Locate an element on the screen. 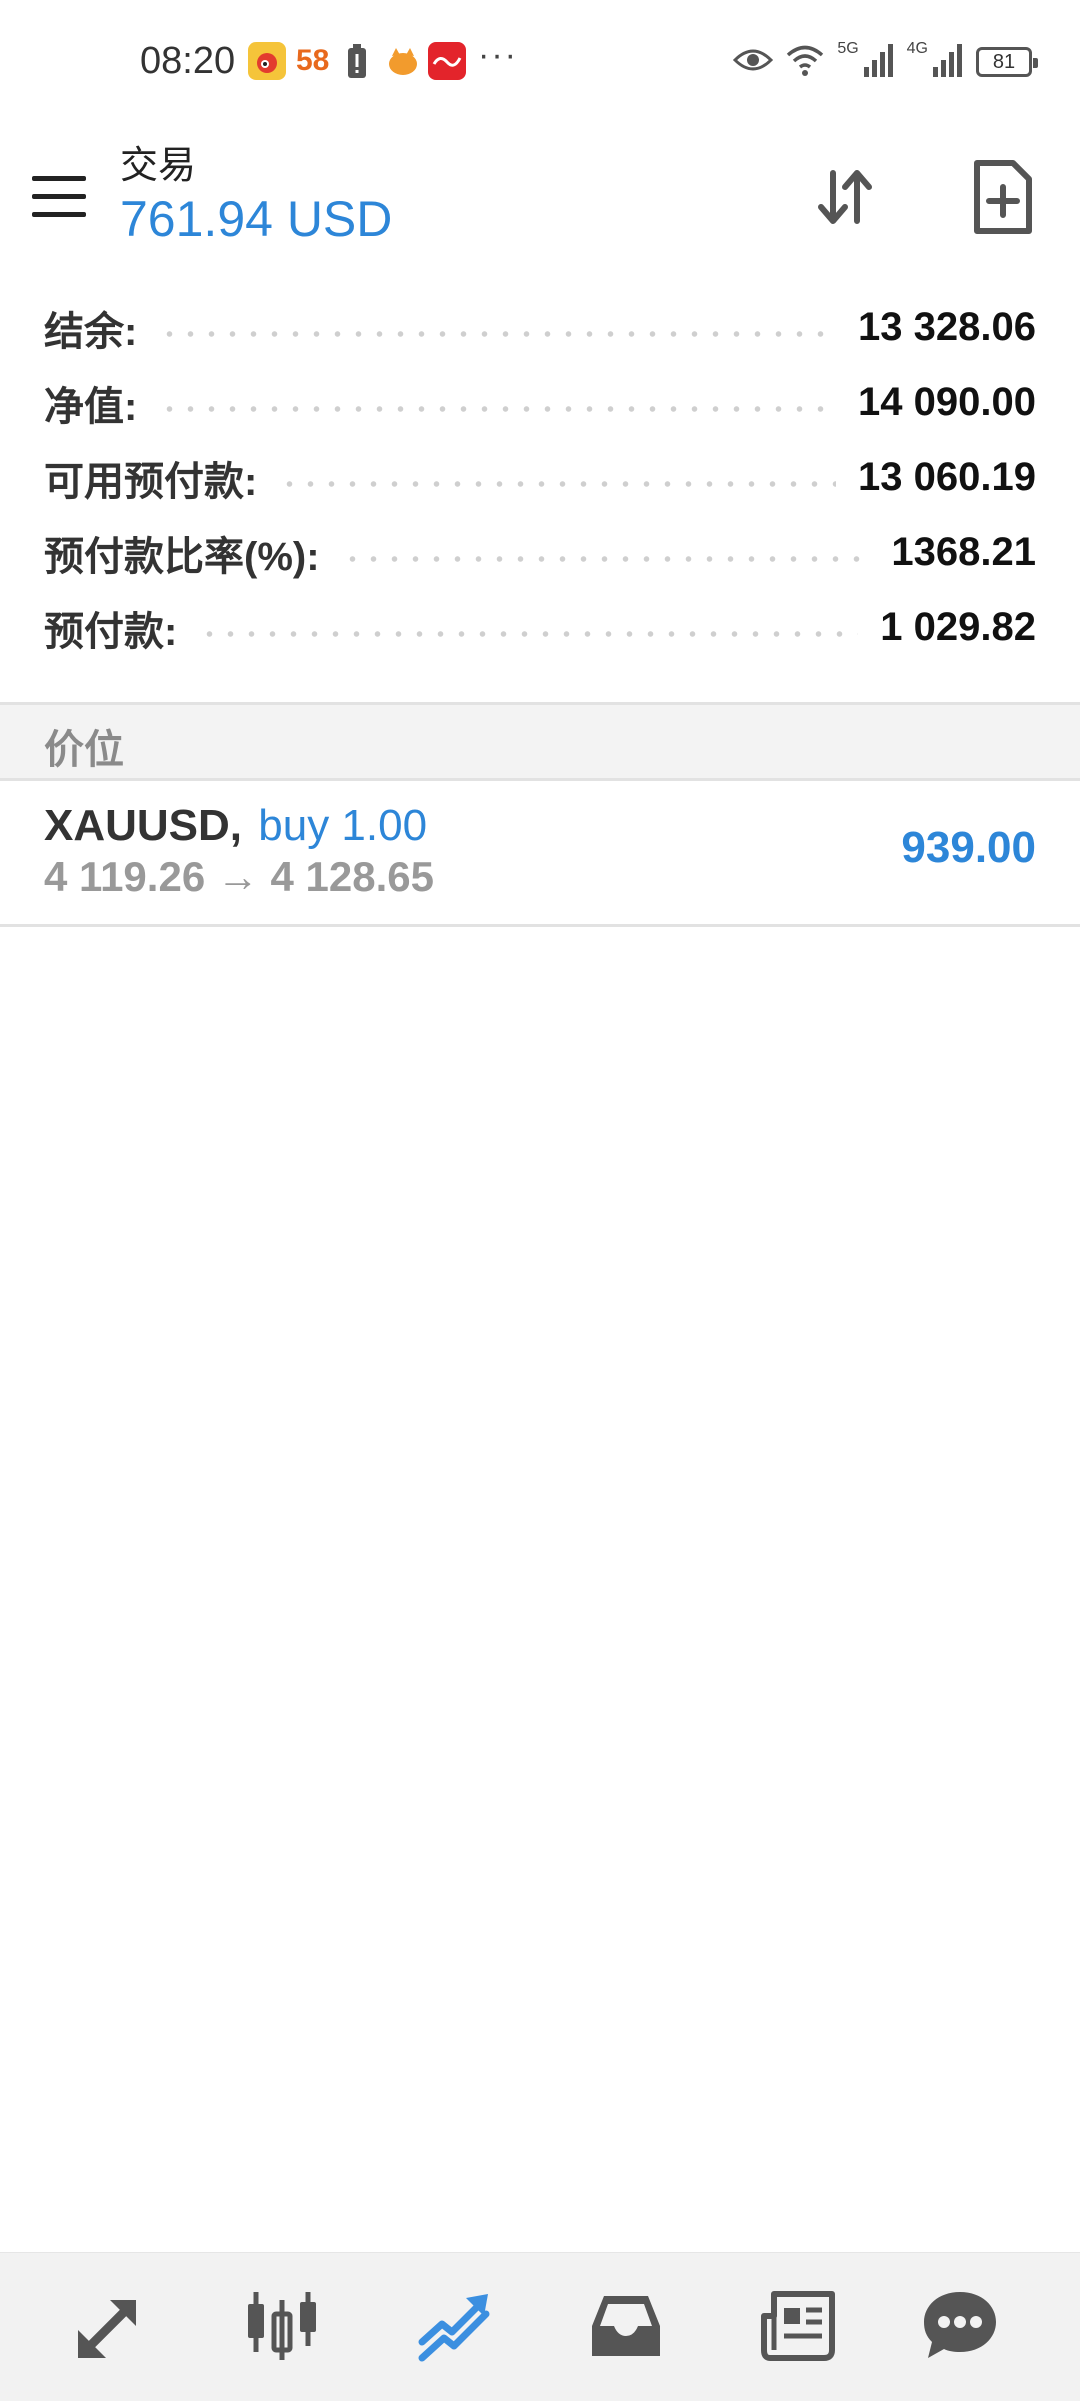 This screenshot has height=2401, width=1080. new-document-icon is located at coordinates (1003, 197).